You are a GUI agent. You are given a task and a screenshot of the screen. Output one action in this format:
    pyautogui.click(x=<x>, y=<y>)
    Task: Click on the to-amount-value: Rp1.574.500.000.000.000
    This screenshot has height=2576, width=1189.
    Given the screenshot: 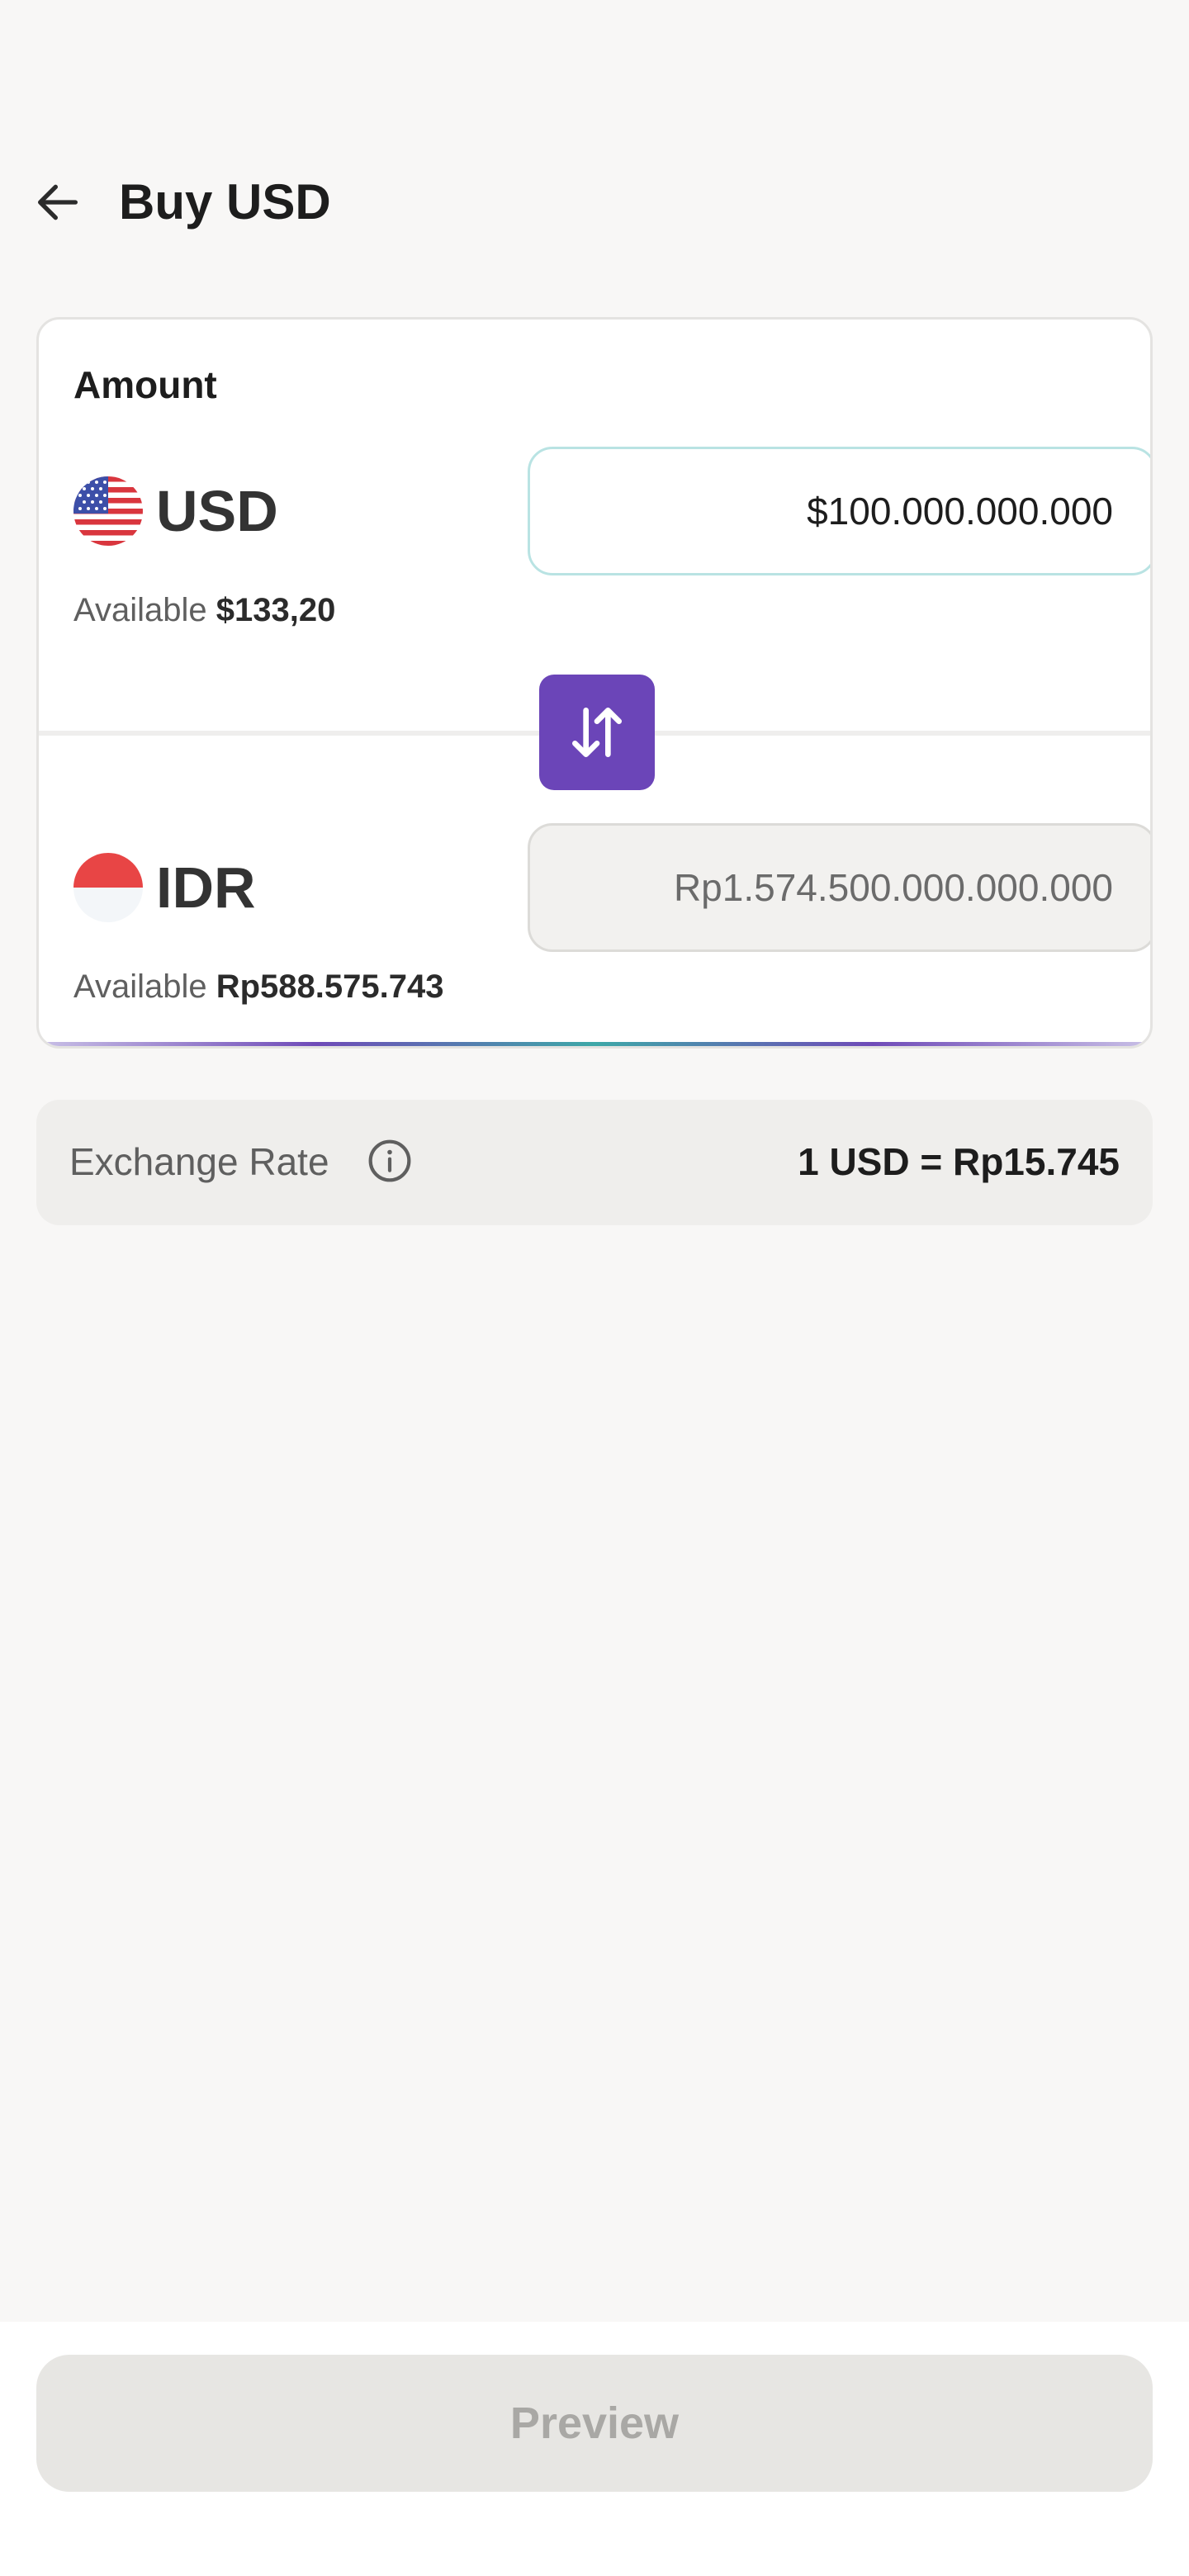 What is the action you would take?
    pyautogui.click(x=893, y=887)
    